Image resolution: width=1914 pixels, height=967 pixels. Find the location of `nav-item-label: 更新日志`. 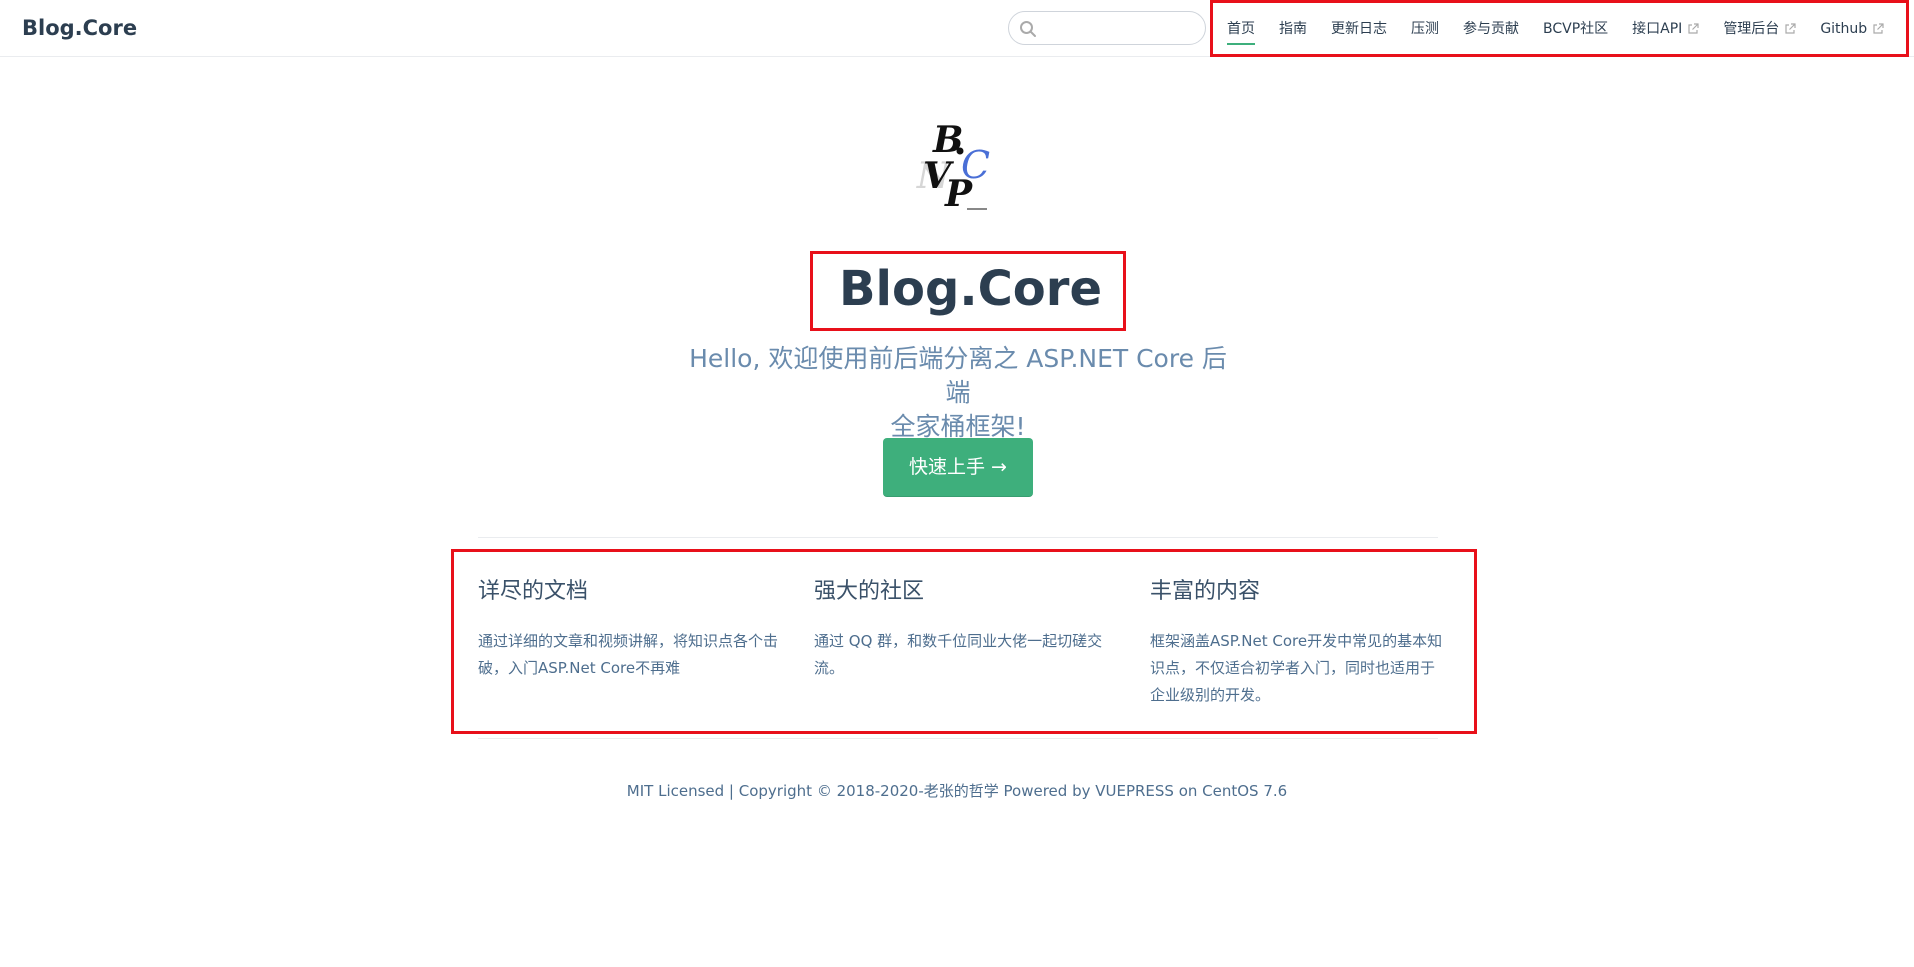

nav-item-label: 更新日志 is located at coordinates (1359, 28).